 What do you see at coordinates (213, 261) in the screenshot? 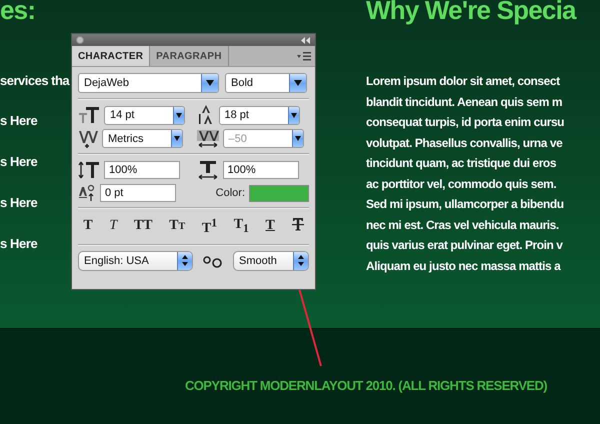
I see `anti-aliasing-icon` at bounding box center [213, 261].